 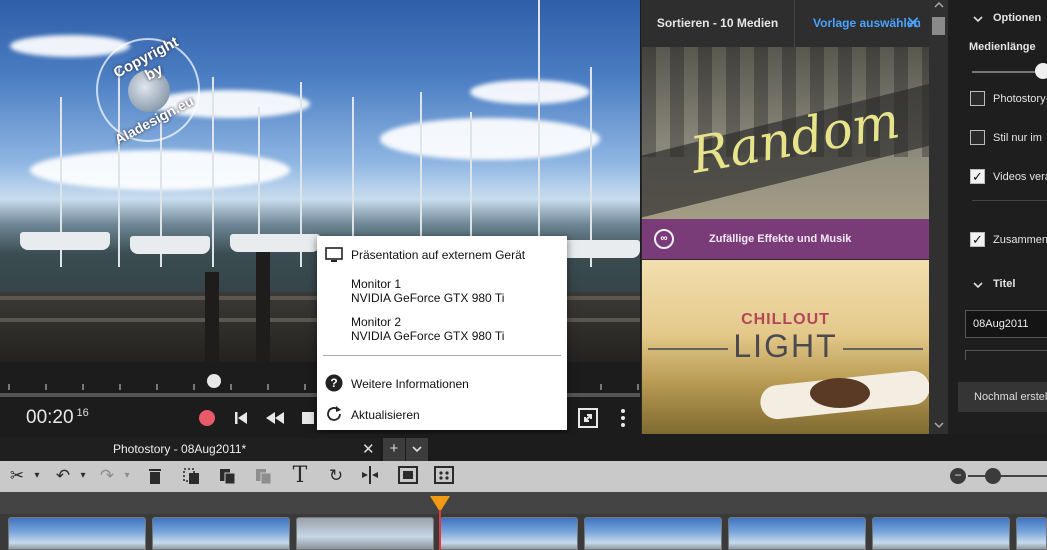 I want to click on template-card-subtitle: CHILLOUT, so click(x=785, y=319).